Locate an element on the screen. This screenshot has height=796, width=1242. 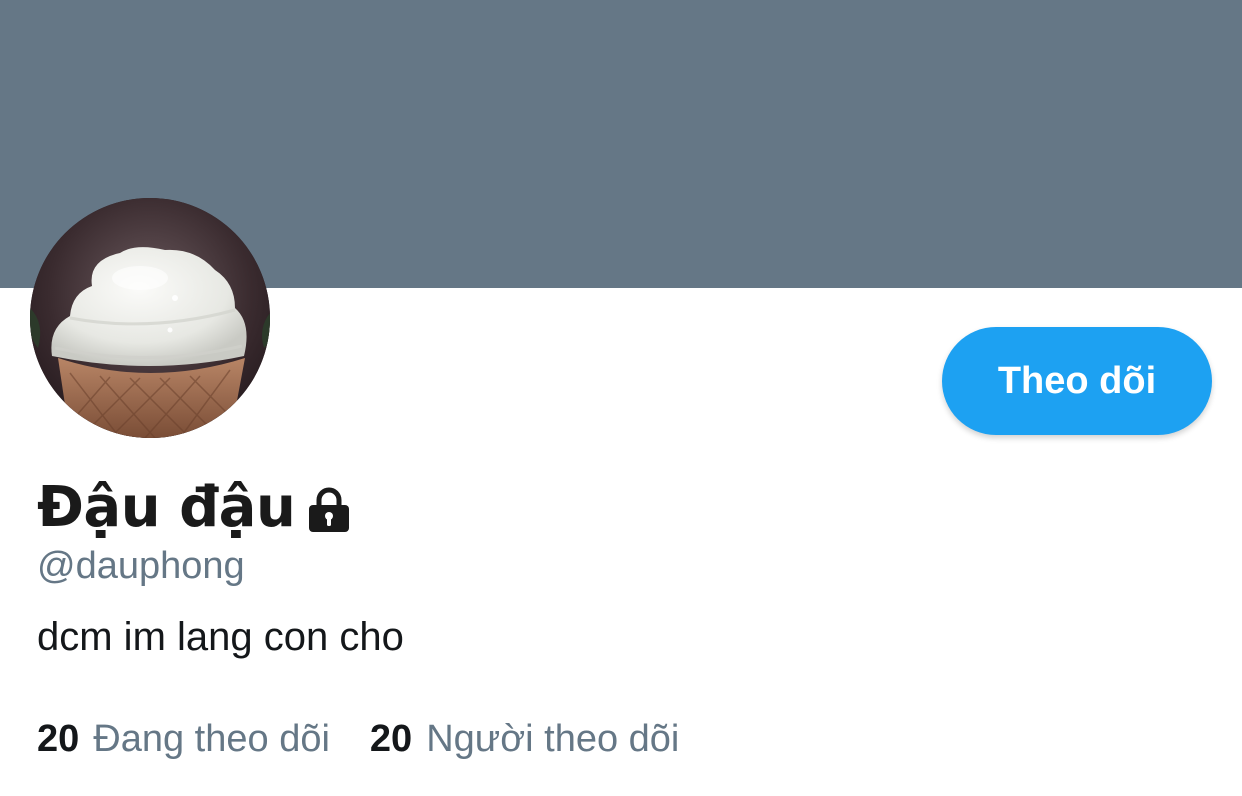
profile-stats: 20 Đang theo dõi 20 Người theo dõi is located at coordinates (378, 739).